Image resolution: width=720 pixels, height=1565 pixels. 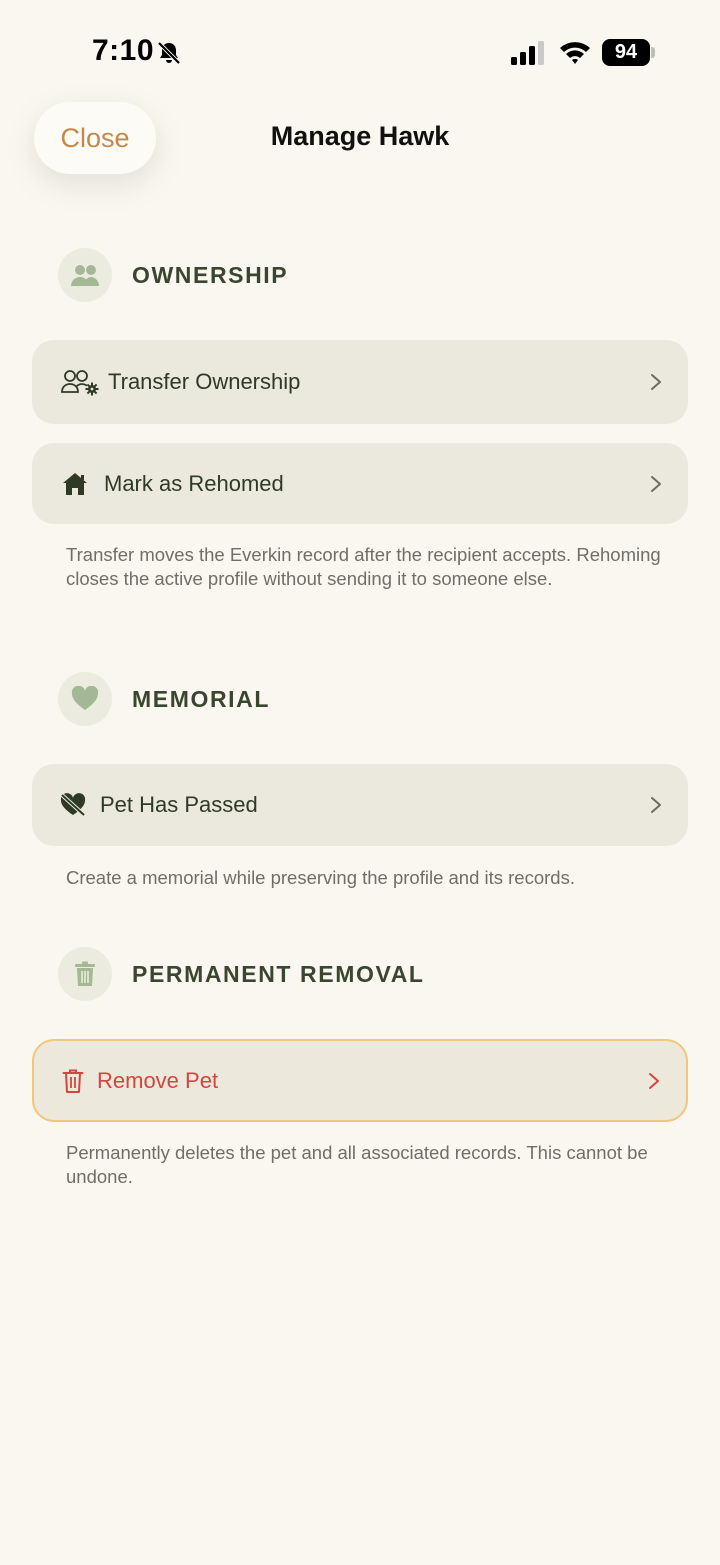 I want to click on people-icon, so click(x=85, y=275).